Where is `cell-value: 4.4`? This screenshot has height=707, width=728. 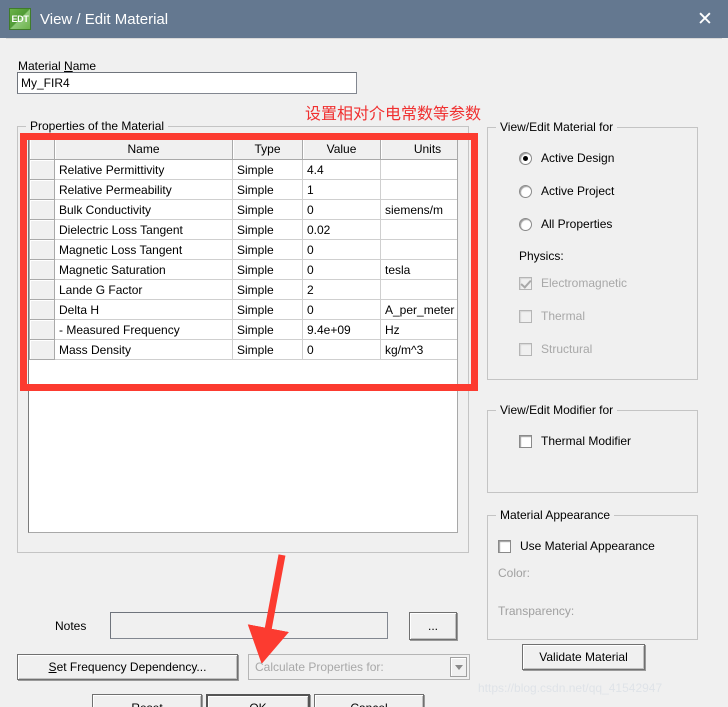 cell-value: 4.4 is located at coordinates (341, 169).